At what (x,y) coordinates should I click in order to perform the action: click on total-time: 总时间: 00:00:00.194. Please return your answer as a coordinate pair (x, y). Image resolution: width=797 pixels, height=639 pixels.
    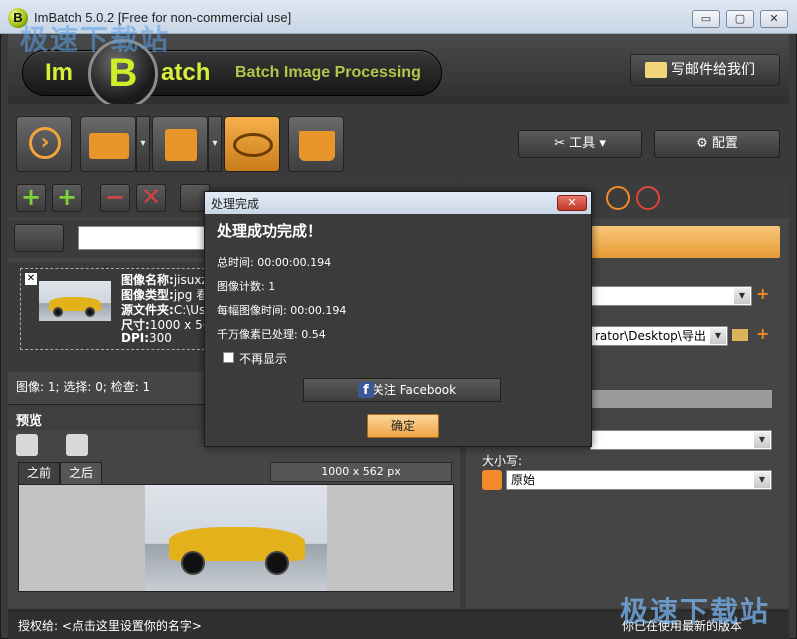
    Looking at the image, I should click on (274, 262).